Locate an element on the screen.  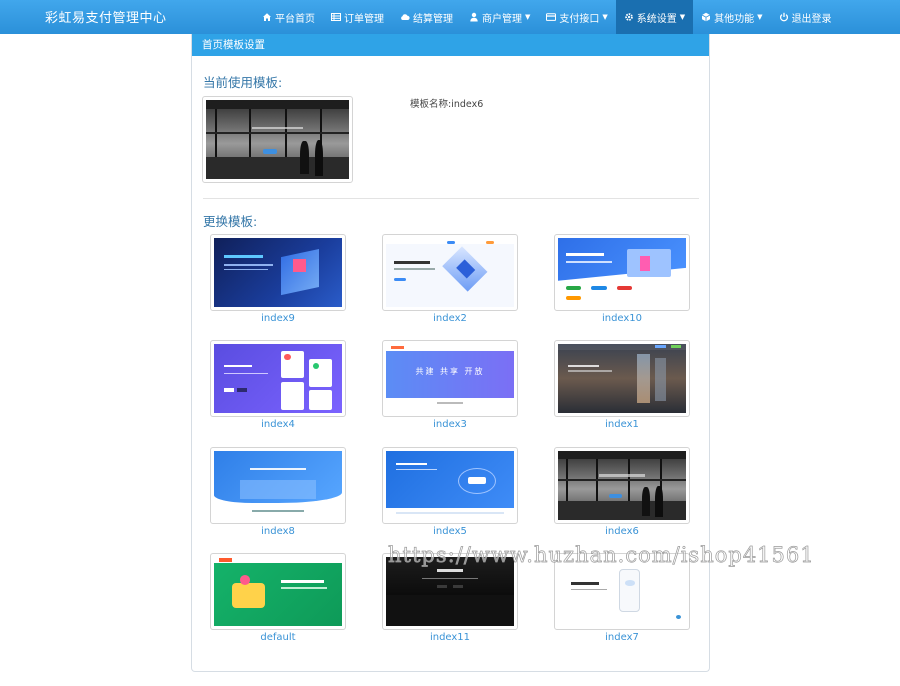
template-banner-text: 共建 共享 开放 is located at coordinates (450, 372).